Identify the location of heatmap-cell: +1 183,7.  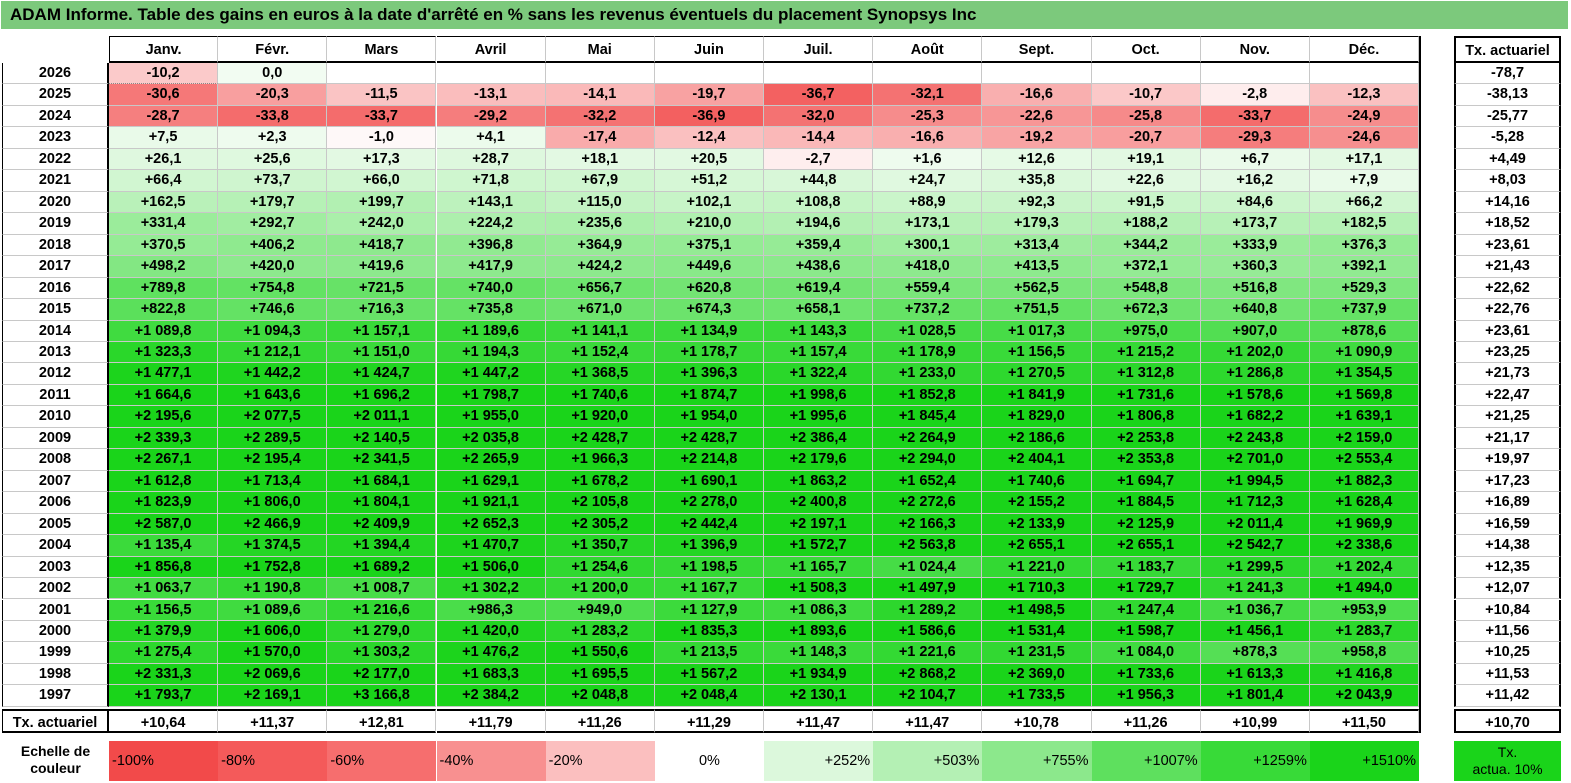
(1146, 567).